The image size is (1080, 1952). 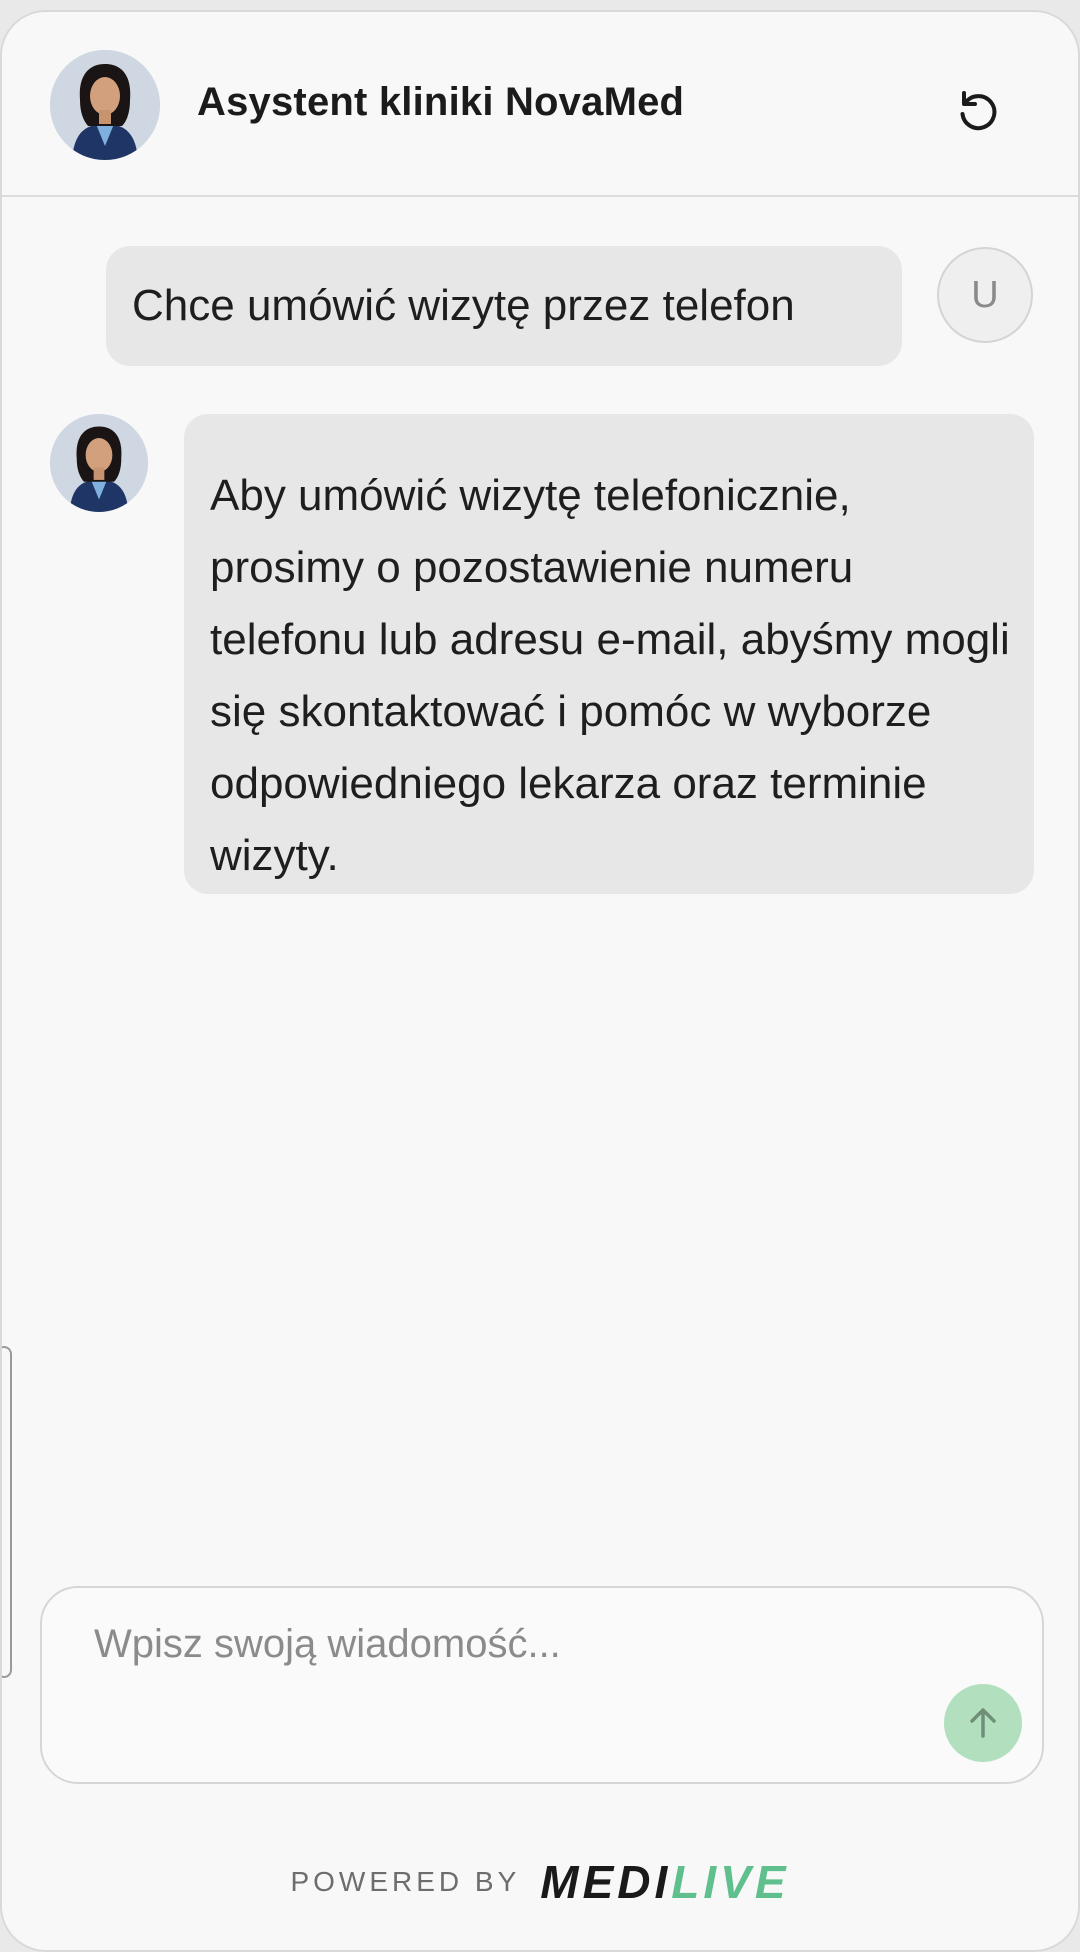 I want to click on send-button, so click(x=983, y=1723).